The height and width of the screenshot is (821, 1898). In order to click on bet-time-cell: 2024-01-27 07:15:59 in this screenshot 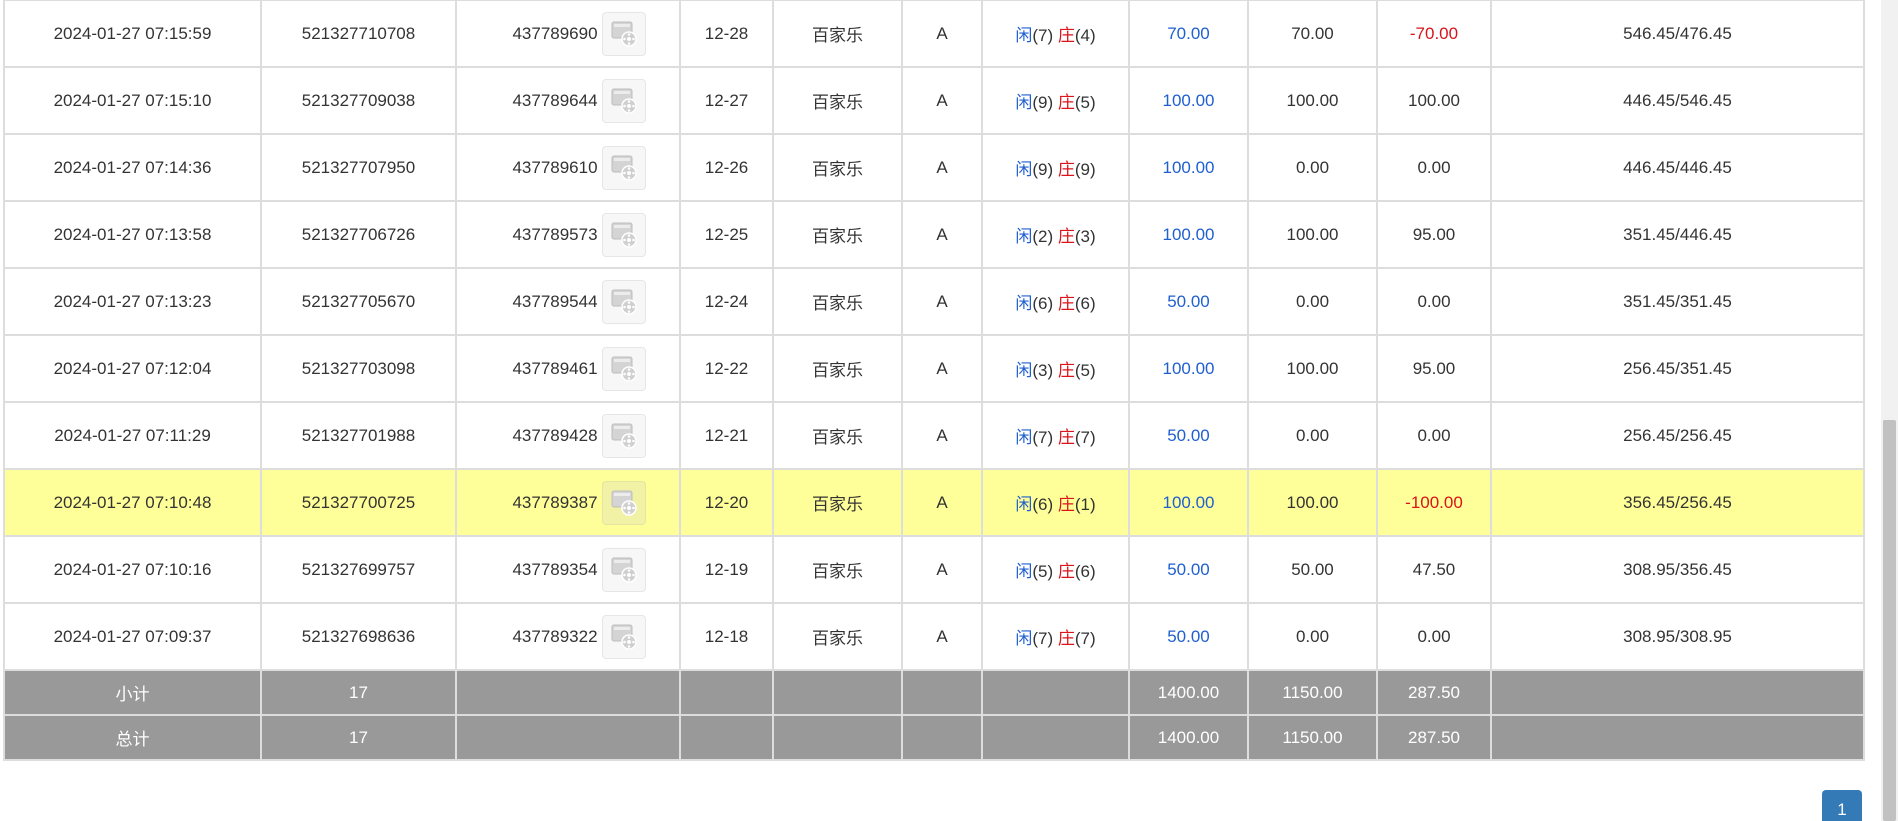, I will do `click(132, 34)`.